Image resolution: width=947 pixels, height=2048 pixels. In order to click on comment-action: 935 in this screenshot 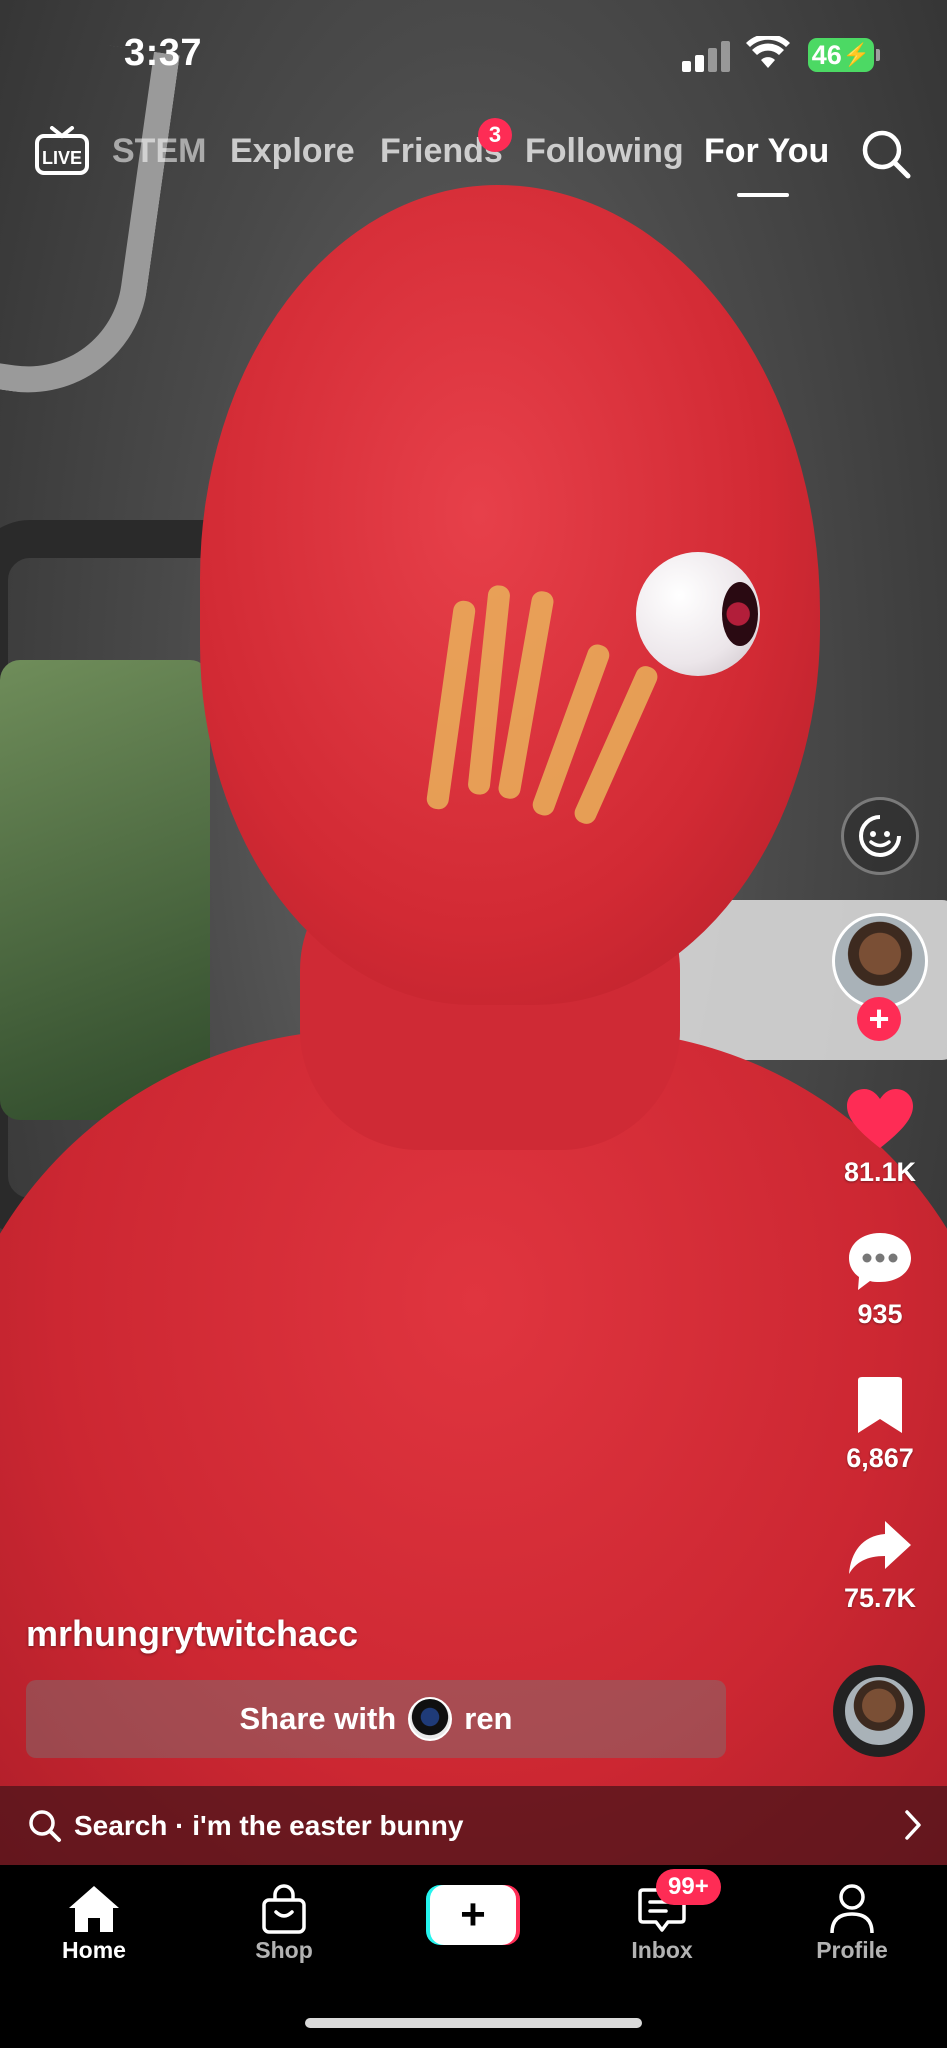, I will do `click(880, 1280)`.